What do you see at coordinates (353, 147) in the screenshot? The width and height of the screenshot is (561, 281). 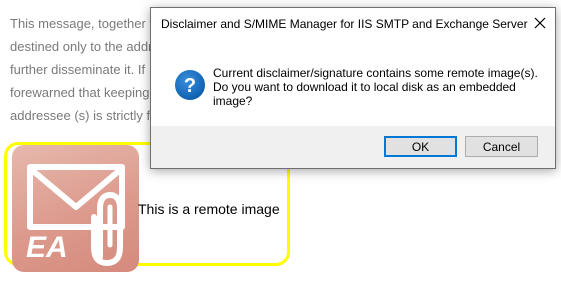 I see `dialog-button-bar: OK Cancel` at bounding box center [353, 147].